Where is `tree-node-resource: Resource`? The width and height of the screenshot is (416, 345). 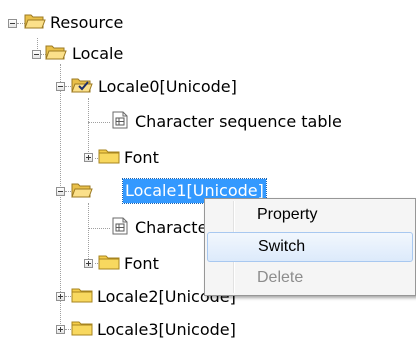 tree-node-resource: Resource is located at coordinates (90, 23).